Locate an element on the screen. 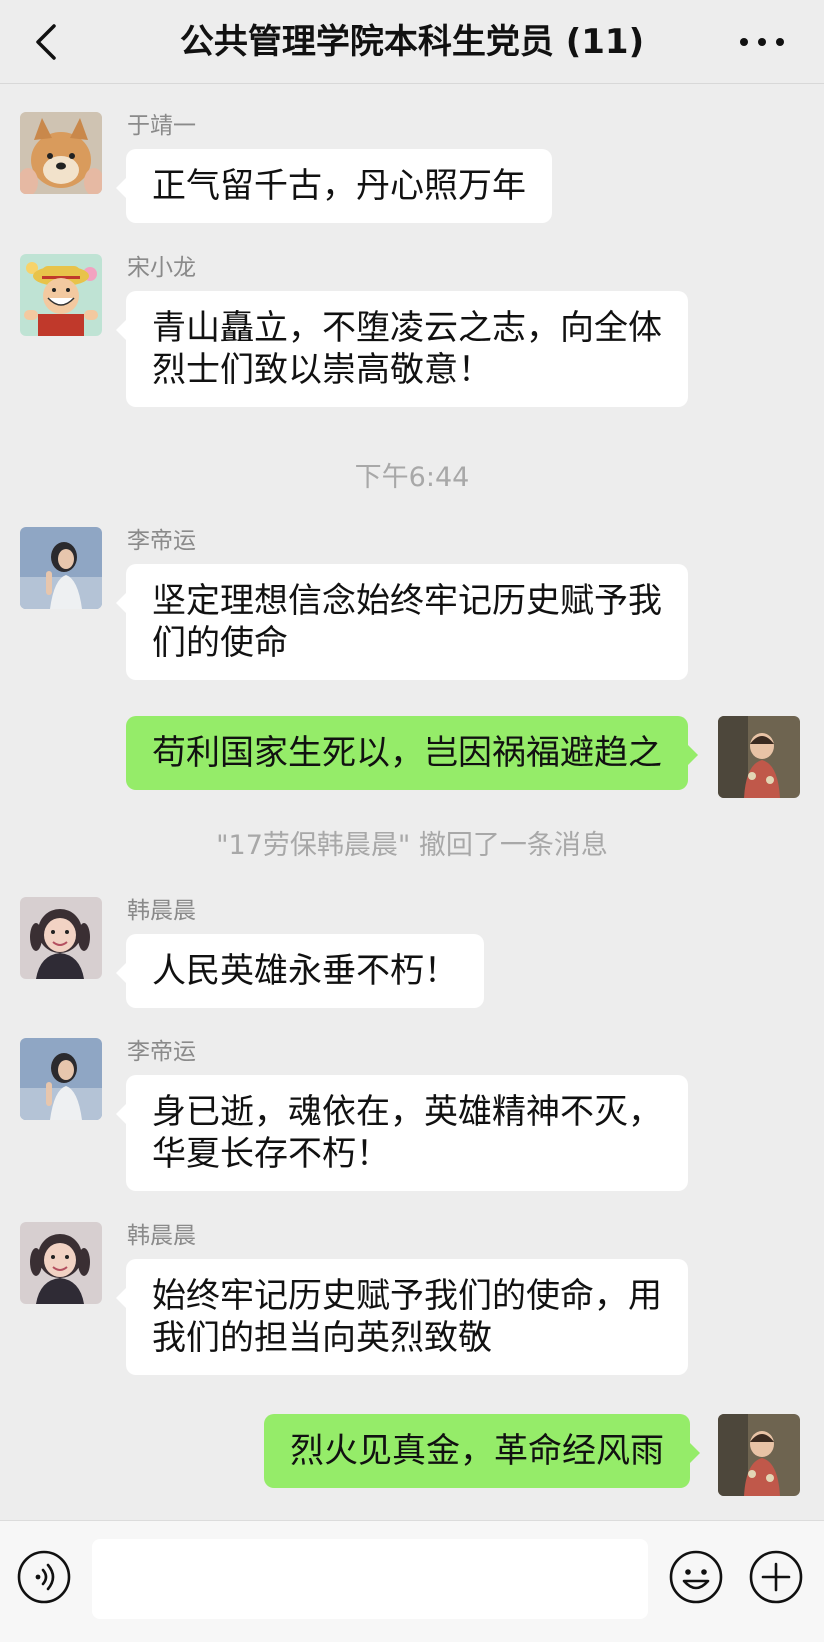 This screenshot has height=1642, width=824. more-dots-icon is located at coordinates (762, 42).